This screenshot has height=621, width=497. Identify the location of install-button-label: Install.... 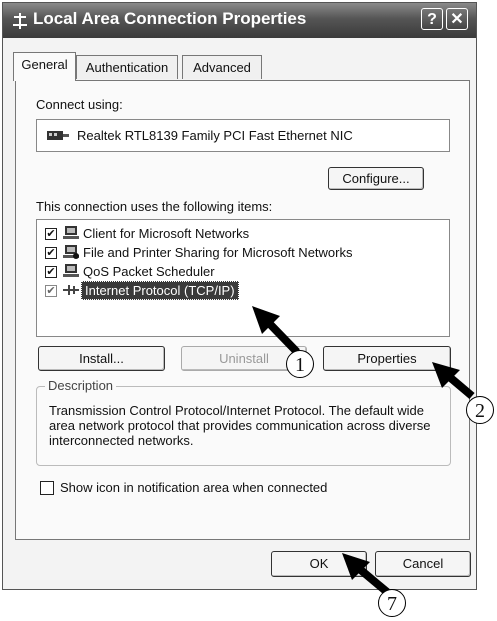
(101, 358).